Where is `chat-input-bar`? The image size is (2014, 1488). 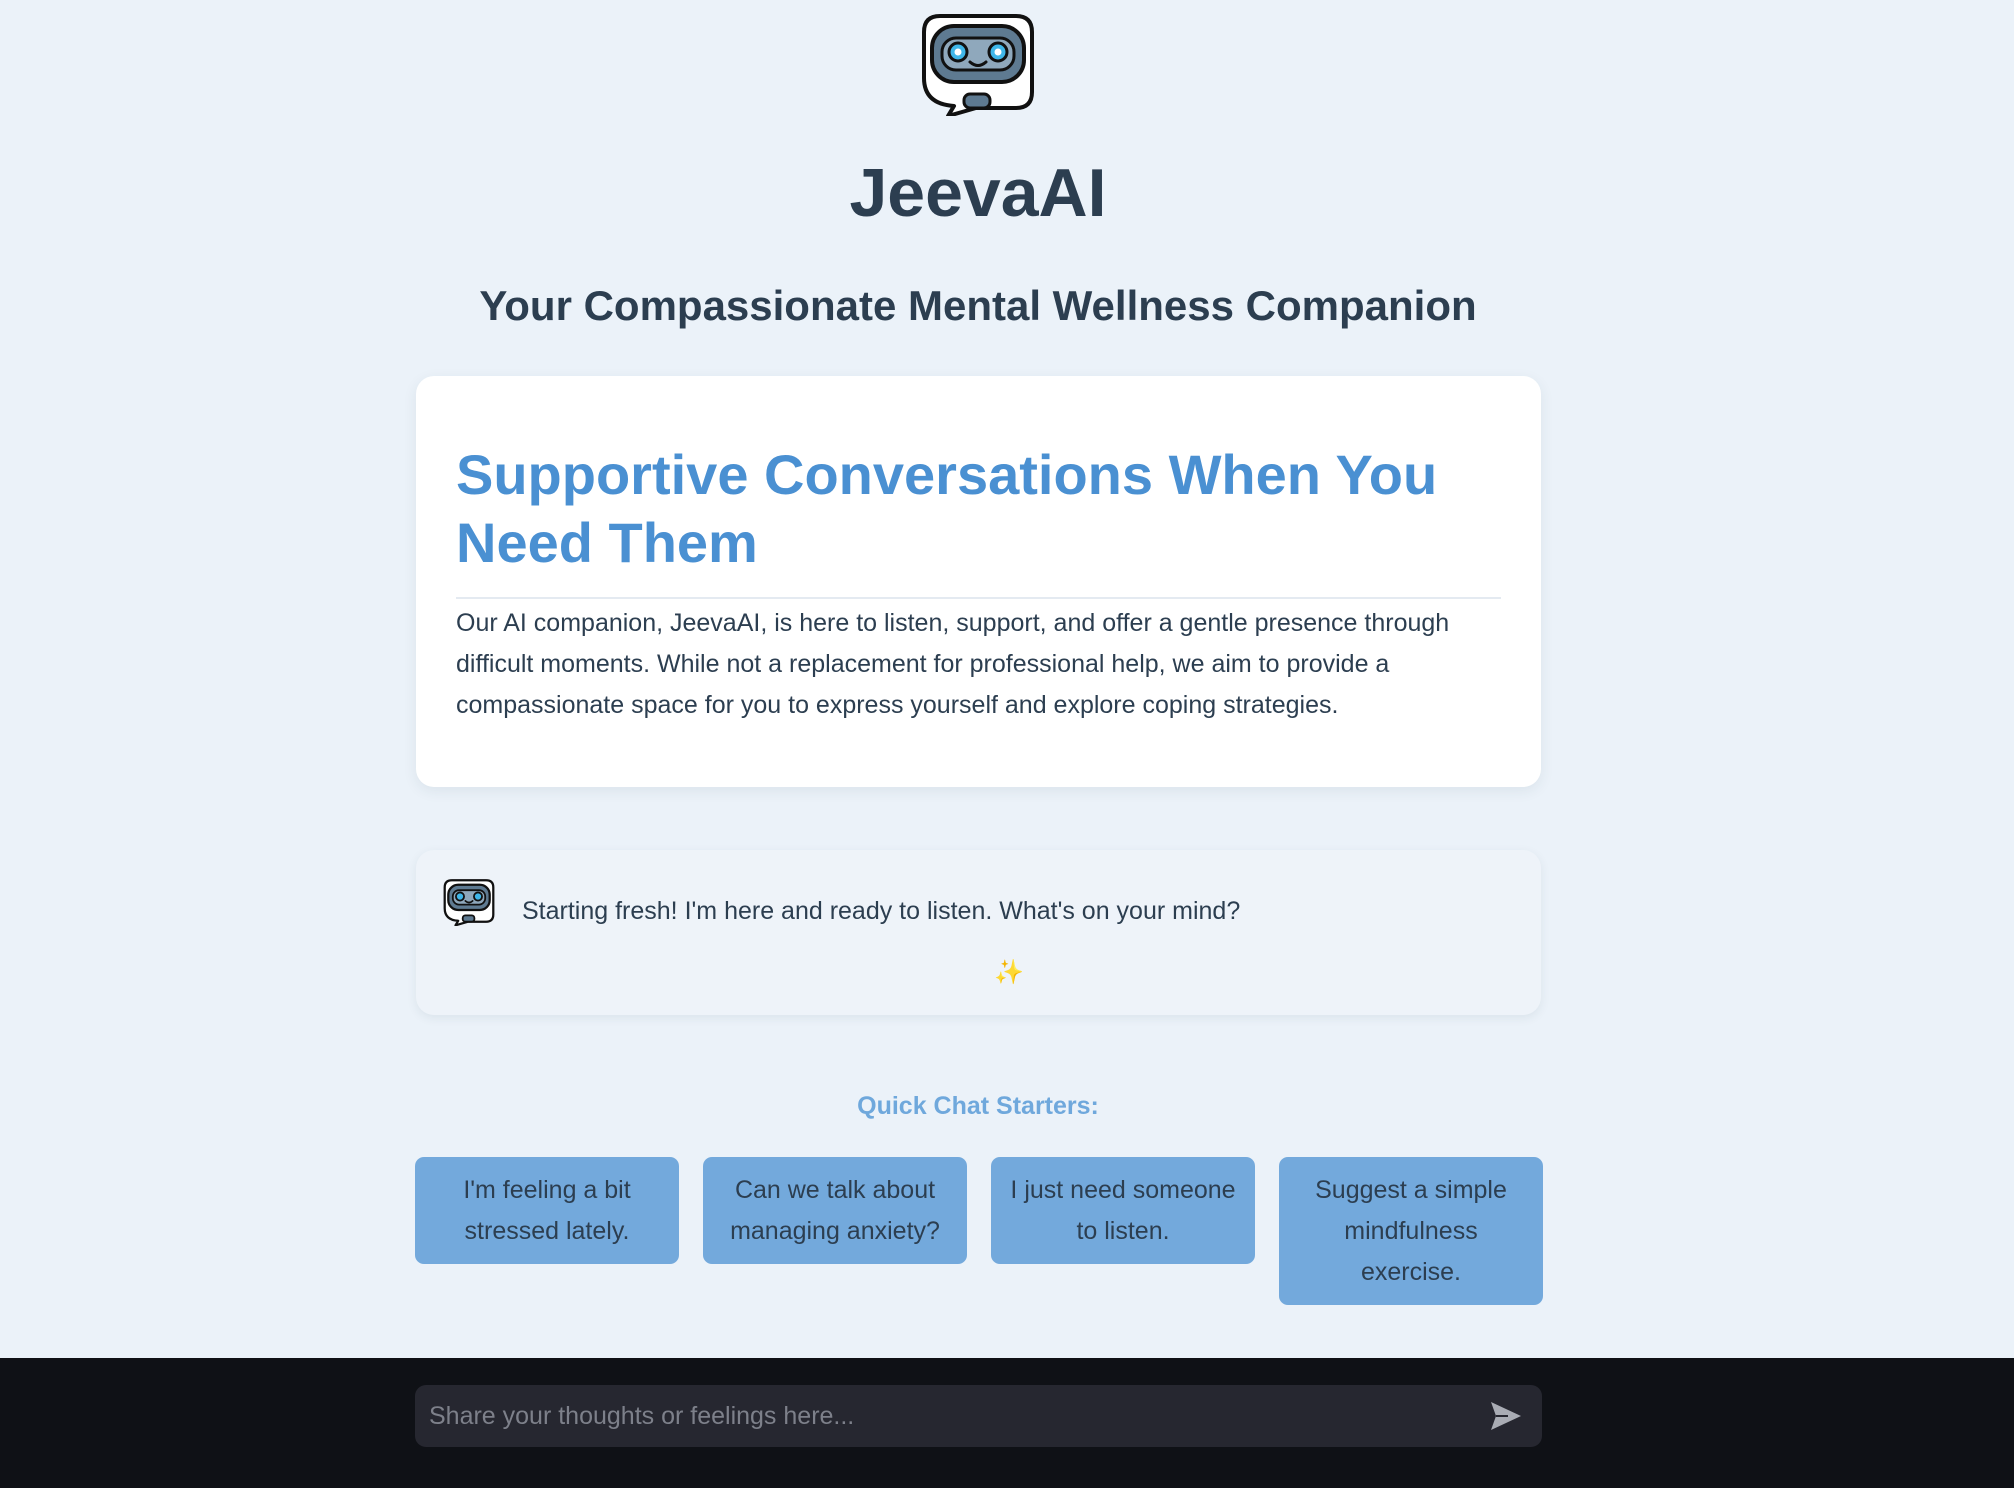
chat-input-bar is located at coordinates (1007, 1423).